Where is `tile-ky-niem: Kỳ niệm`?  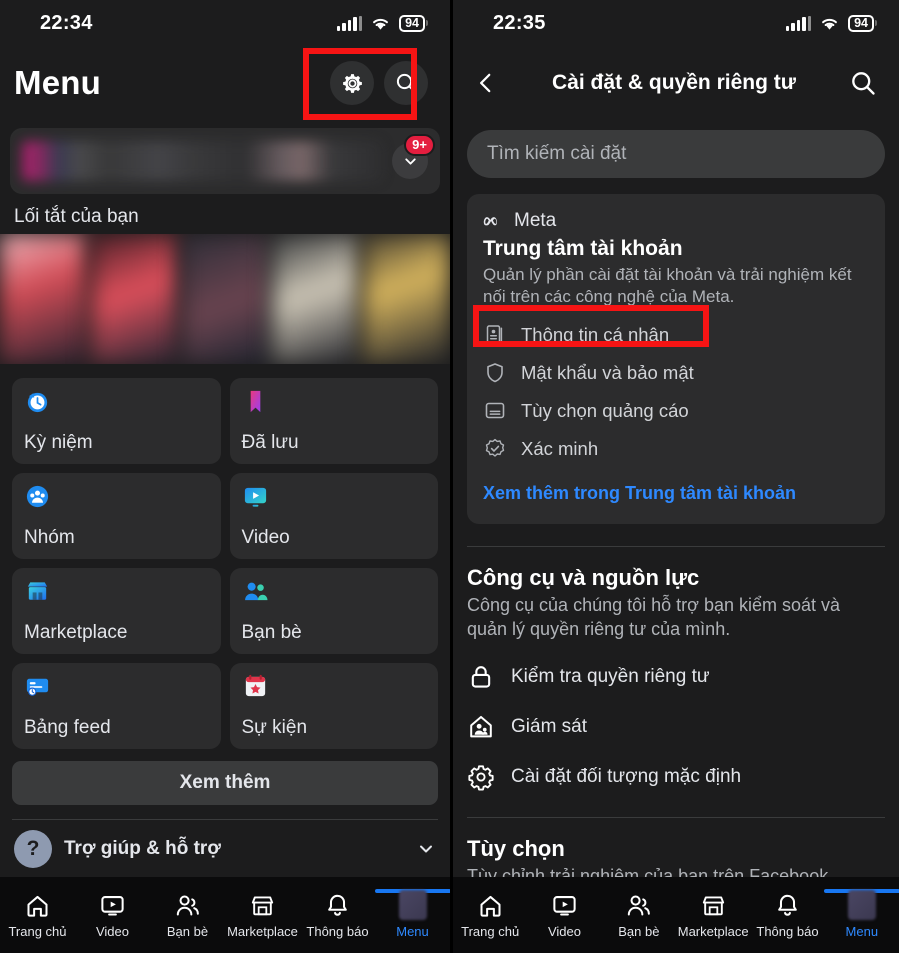 tile-ky-niem: Kỳ niệm is located at coordinates (116, 421).